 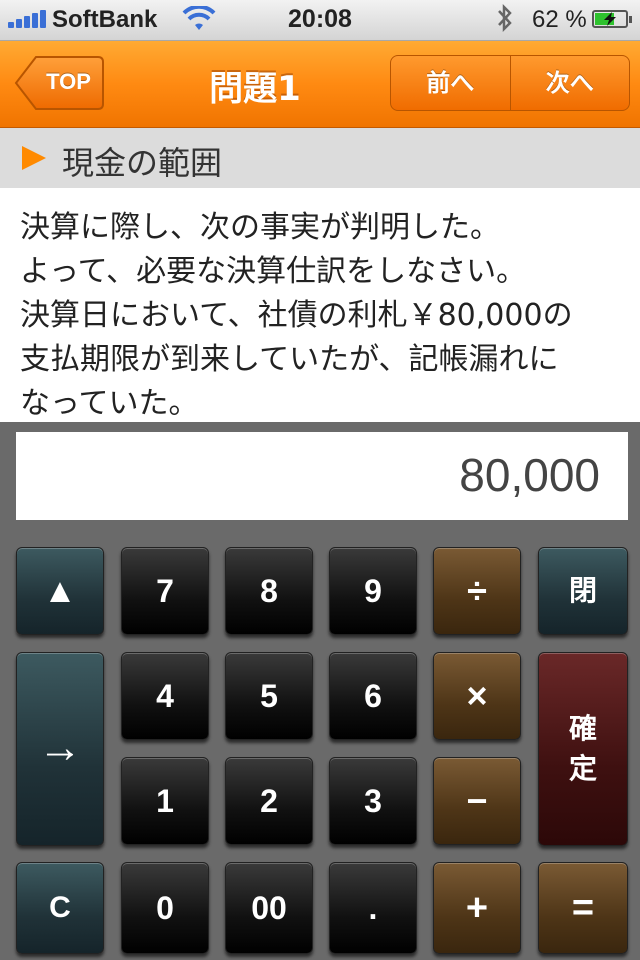 What do you see at coordinates (289, 359) in the screenshot?
I see `question-line: 支払期限が到来していたが、記帳漏れに` at bounding box center [289, 359].